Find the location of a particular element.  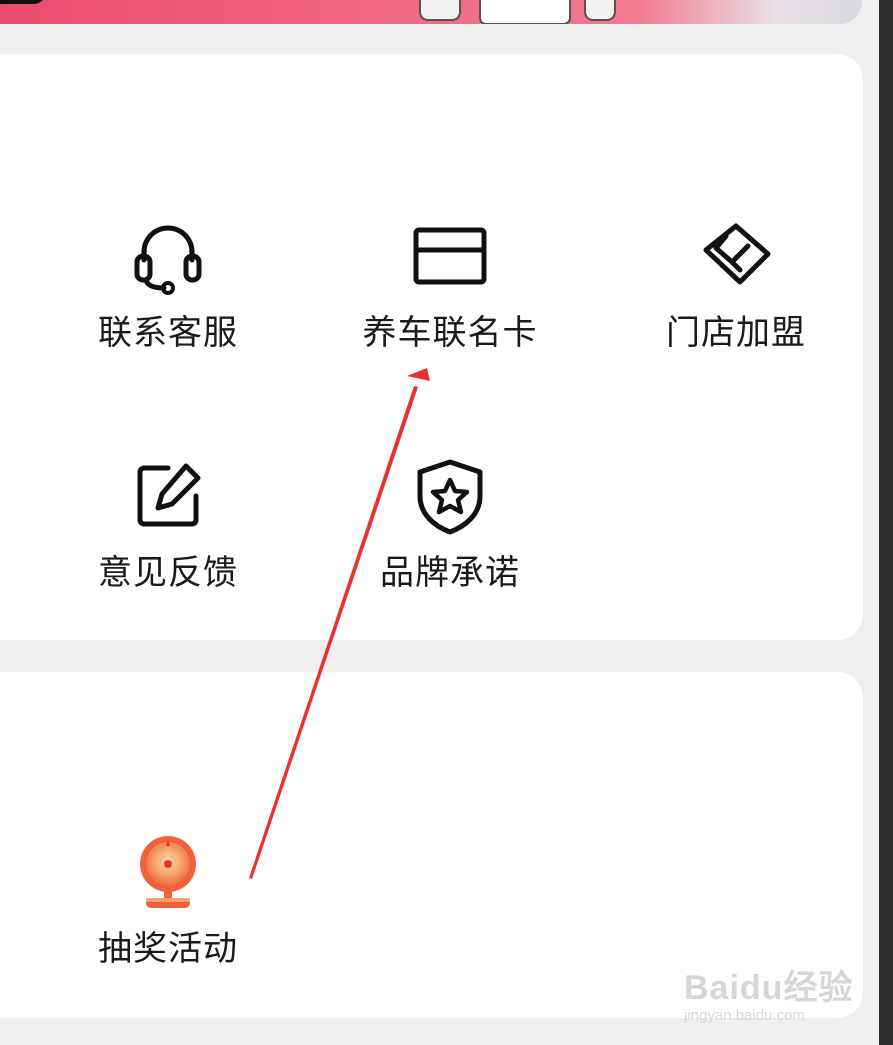

card-icon is located at coordinates (450, 255).